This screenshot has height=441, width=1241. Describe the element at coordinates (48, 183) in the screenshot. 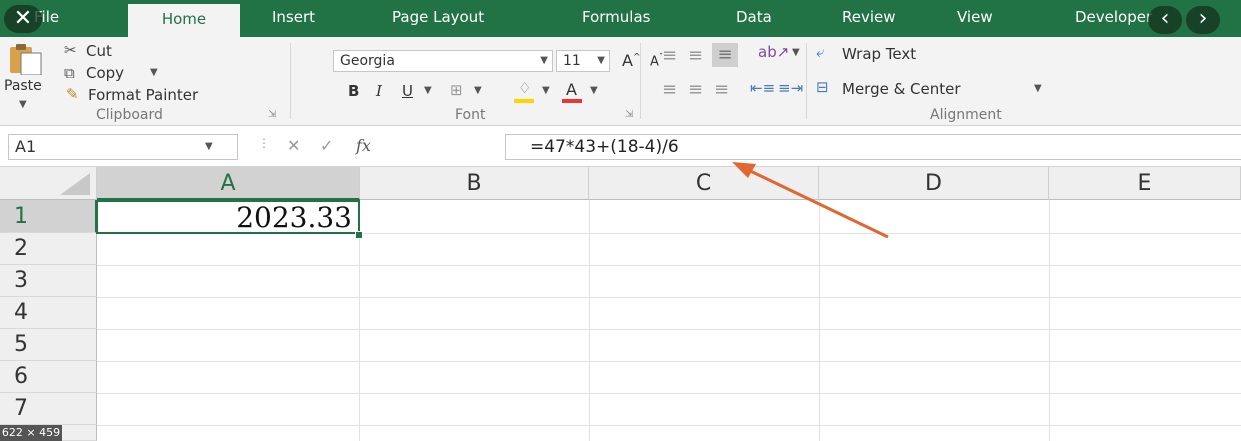

I see `select-all-corner` at that location.